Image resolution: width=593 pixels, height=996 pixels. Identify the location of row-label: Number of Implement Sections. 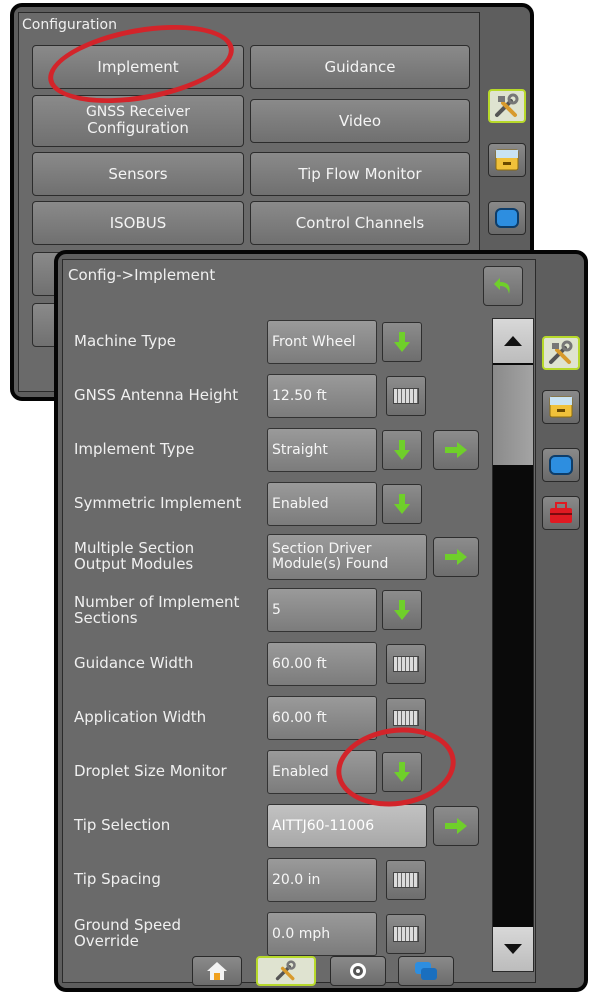
(157, 610).